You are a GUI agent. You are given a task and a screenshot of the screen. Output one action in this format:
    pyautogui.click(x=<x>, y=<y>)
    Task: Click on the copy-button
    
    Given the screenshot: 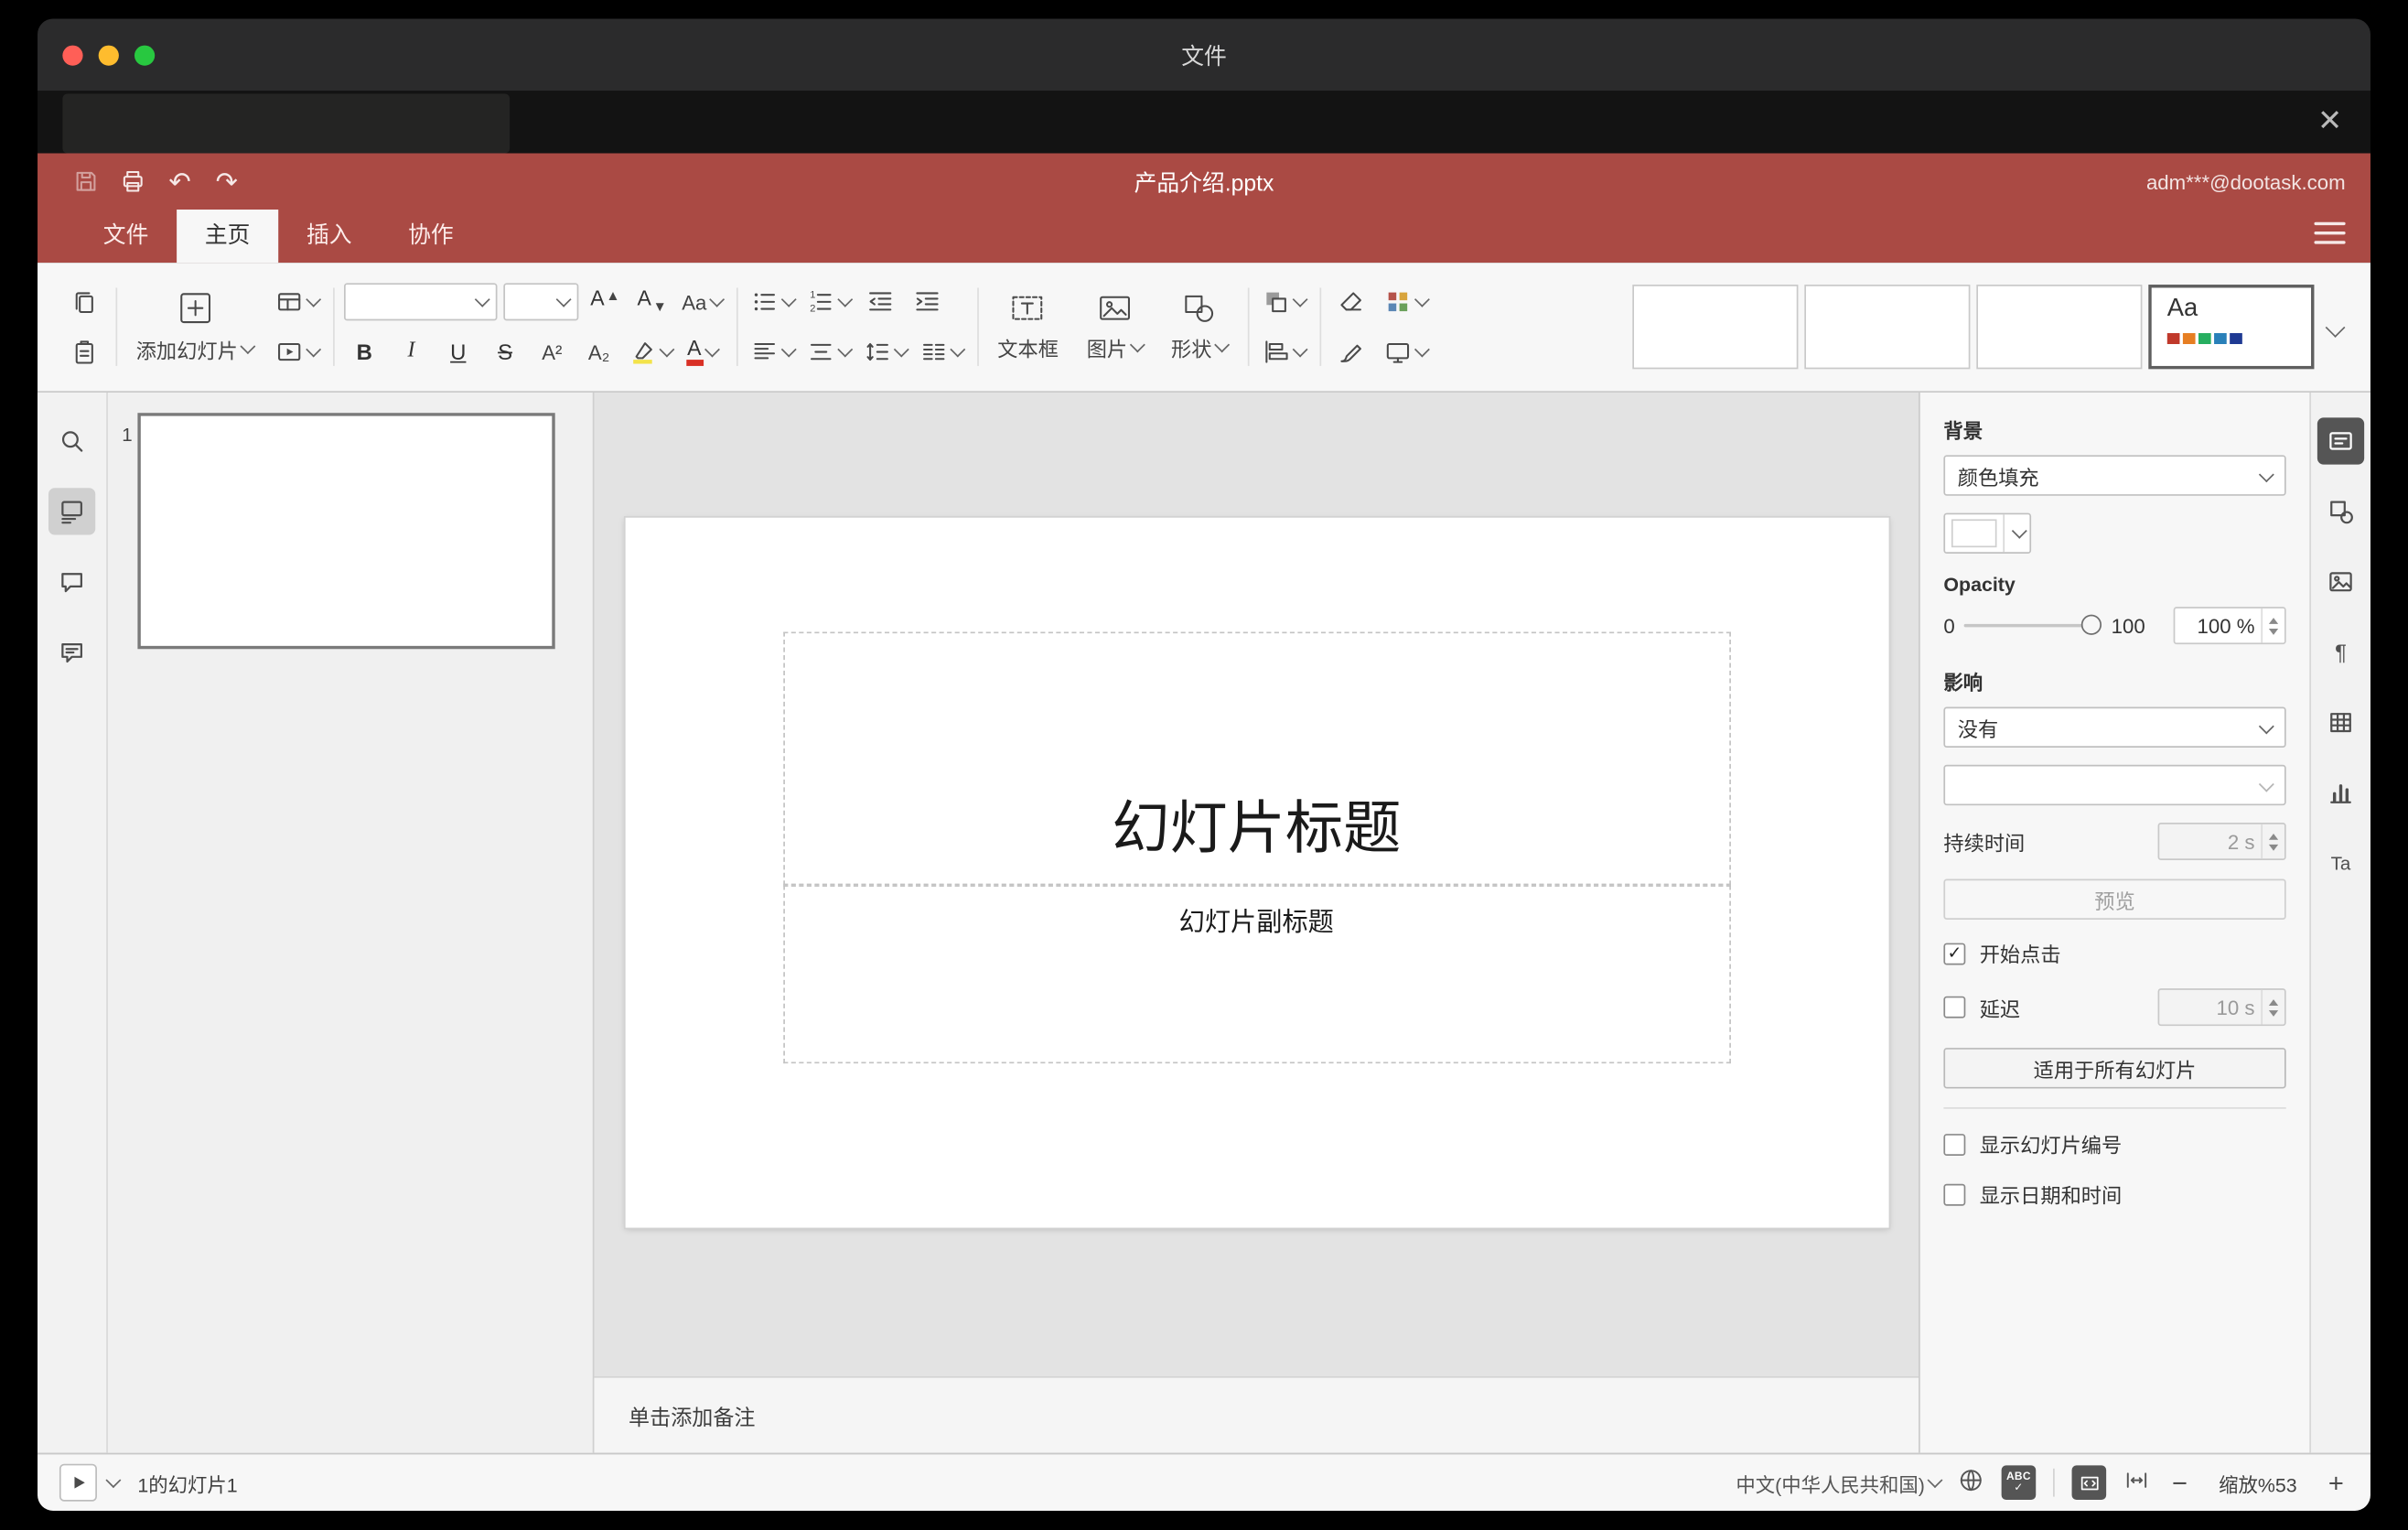 What is the action you would take?
    pyautogui.click(x=84, y=302)
    